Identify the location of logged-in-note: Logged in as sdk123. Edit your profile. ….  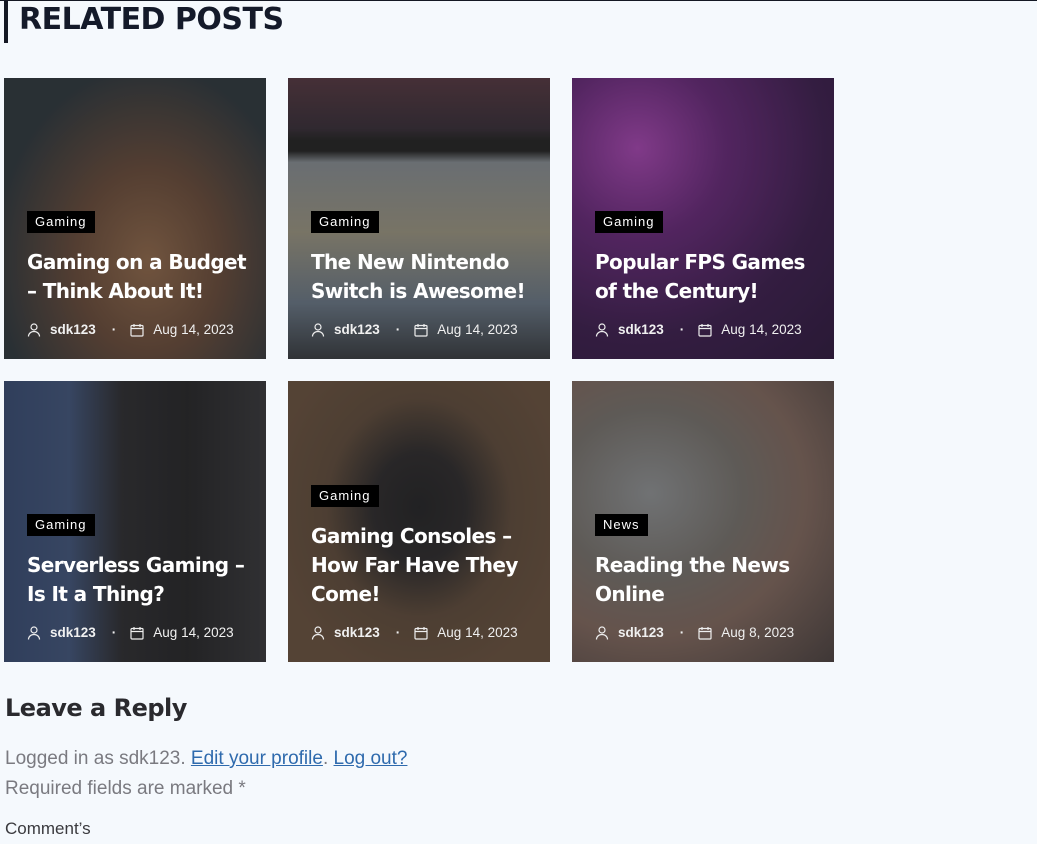
(206, 759).